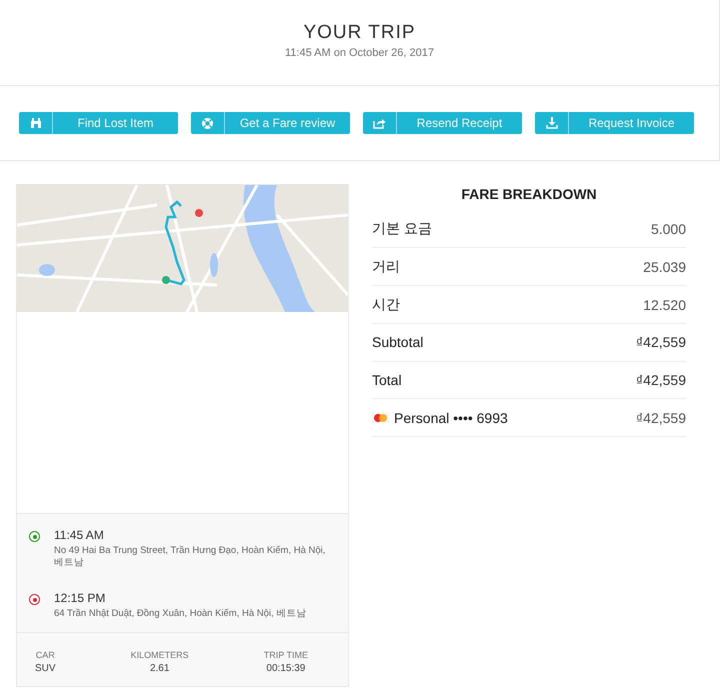 The width and height of the screenshot is (720, 699). Describe the element at coordinates (45, 668) in the screenshot. I see `stat-value: SUV` at that location.